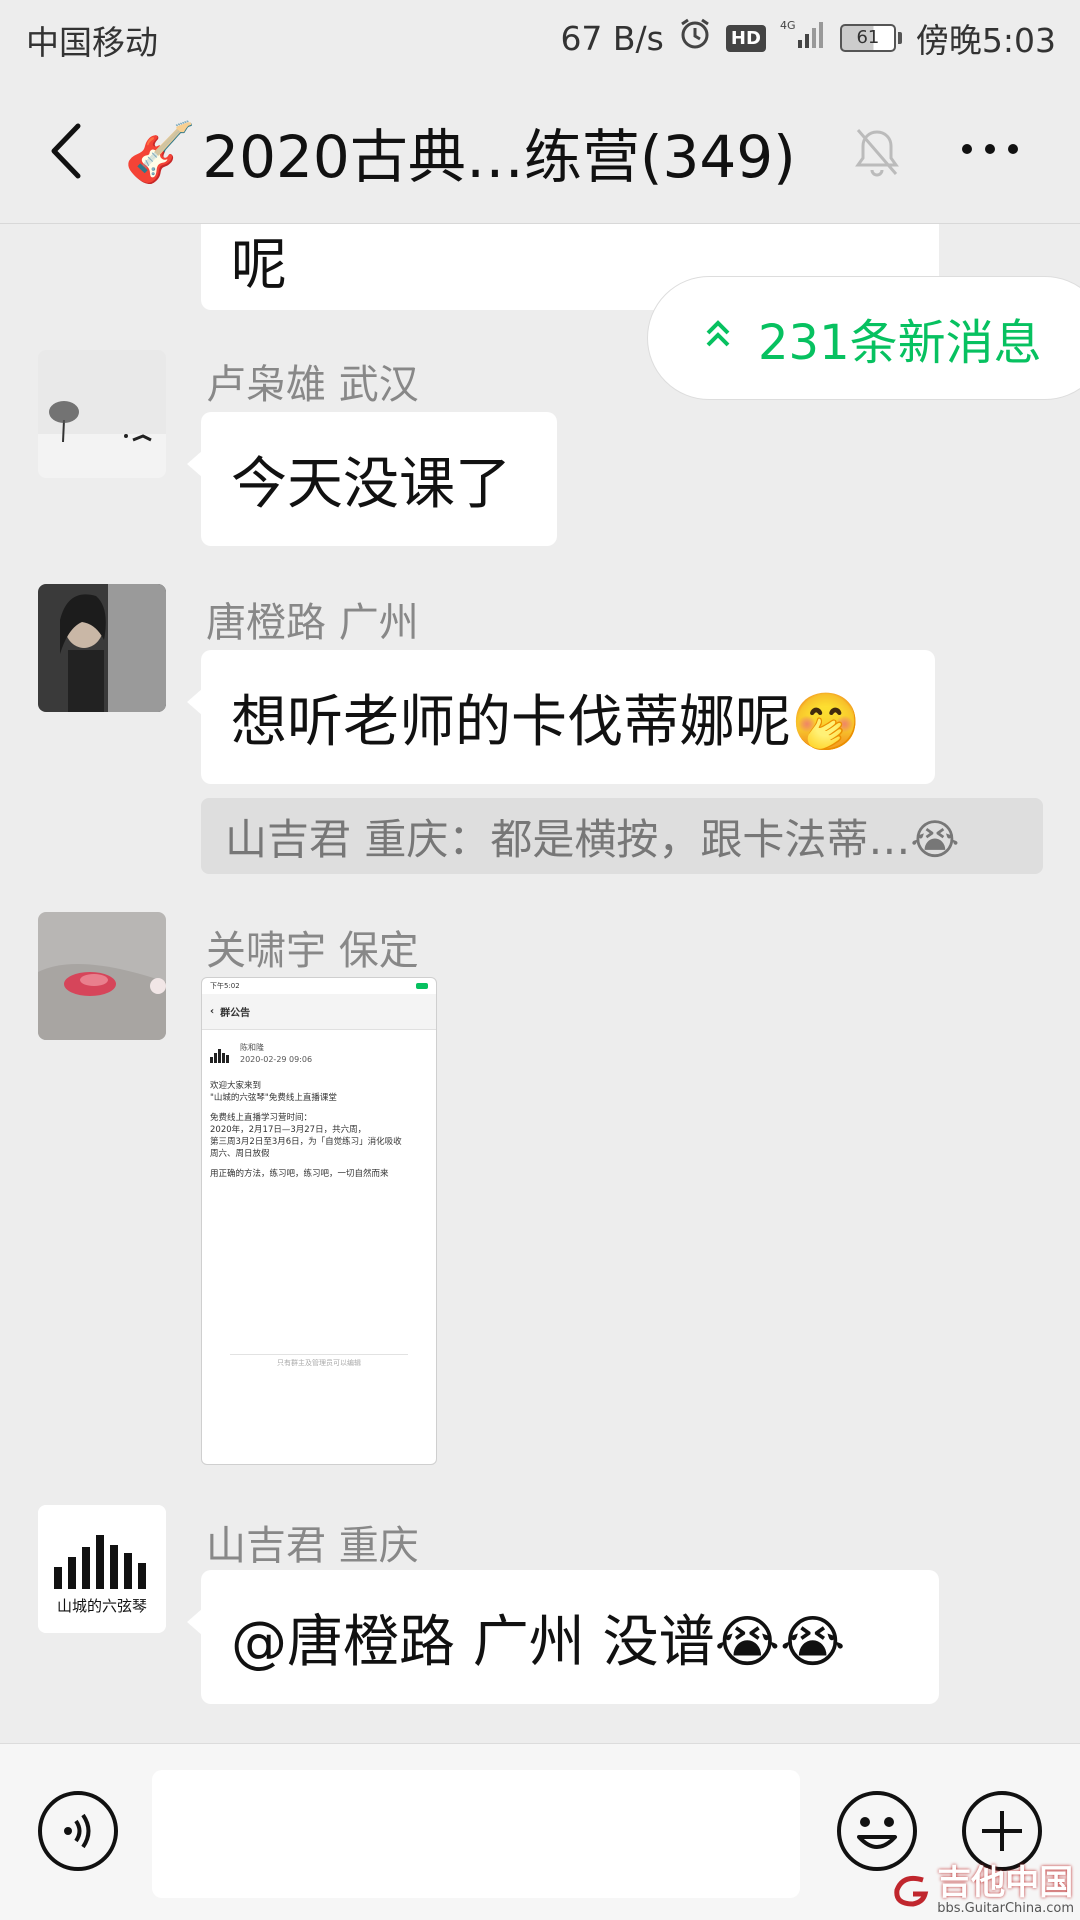 The image size is (1080, 1920). Describe the element at coordinates (235, 1013) in the screenshot. I see `image-header-title: 群公告` at that location.